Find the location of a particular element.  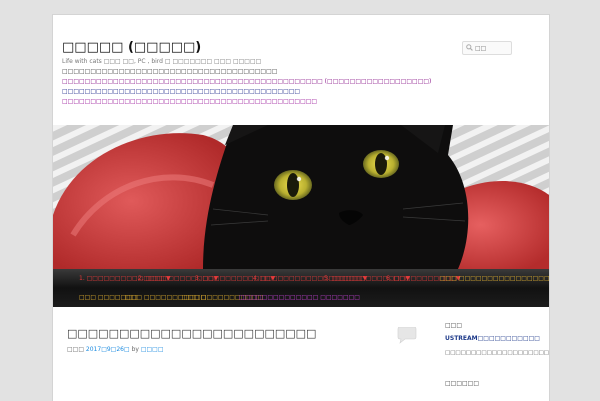

search-icon is located at coordinates (469, 47).